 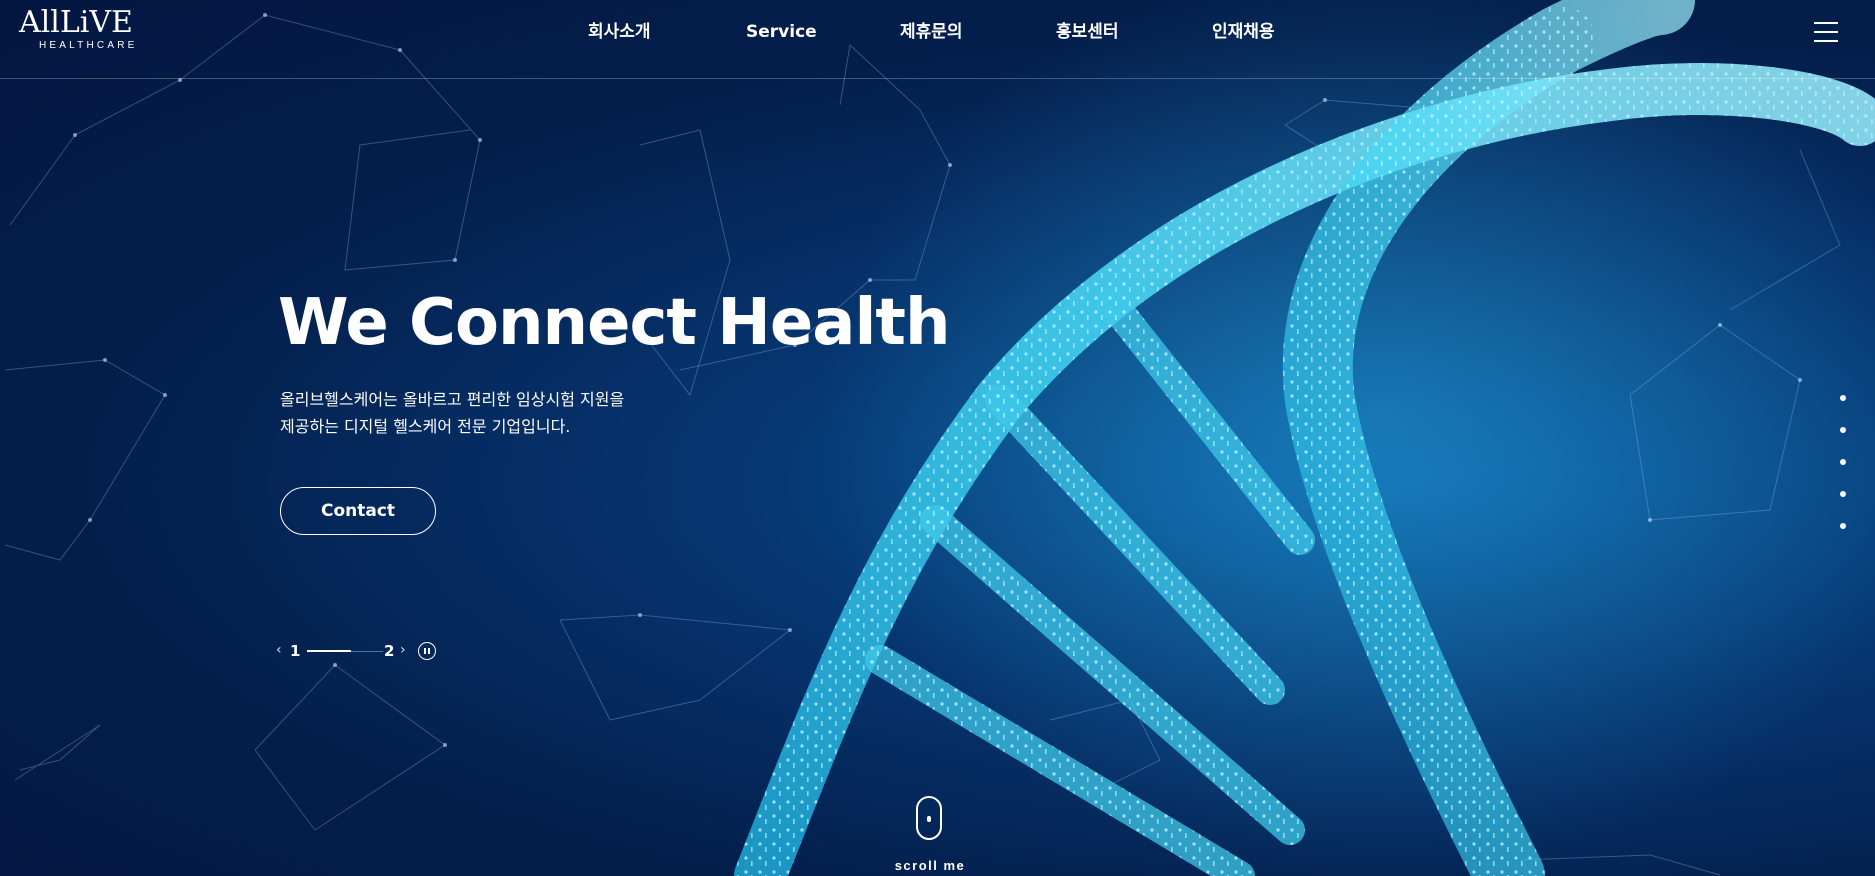 What do you see at coordinates (295, 651) in the screenshot?
I see `pager-current: 1` at bounding box center [295, 651].